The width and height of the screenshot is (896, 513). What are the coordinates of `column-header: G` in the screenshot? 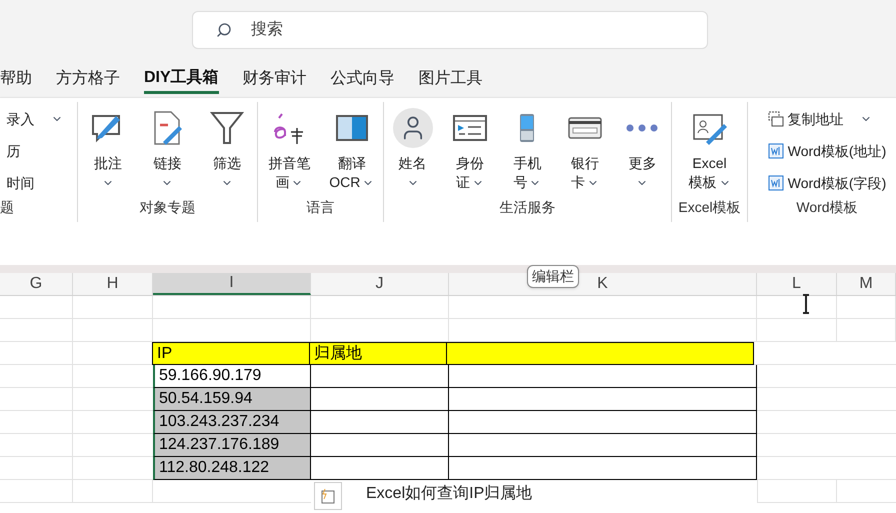 It's located at (36, 284).